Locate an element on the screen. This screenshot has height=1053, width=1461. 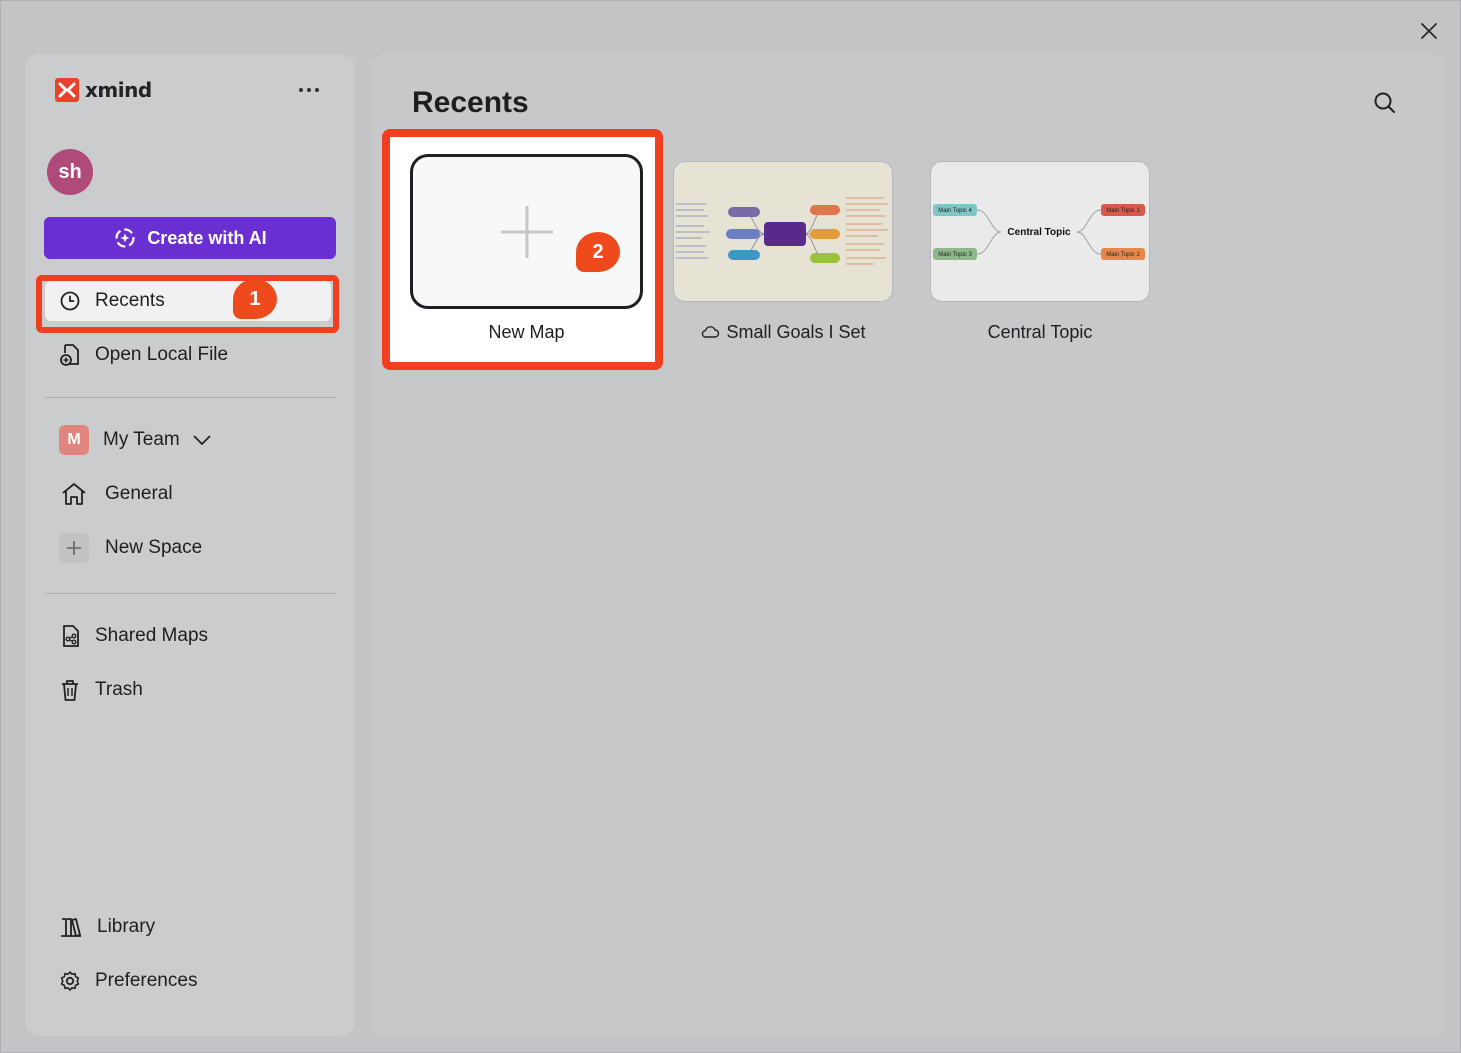
create-with-ai-label: Create with AI is located at coordinates (207, 237).